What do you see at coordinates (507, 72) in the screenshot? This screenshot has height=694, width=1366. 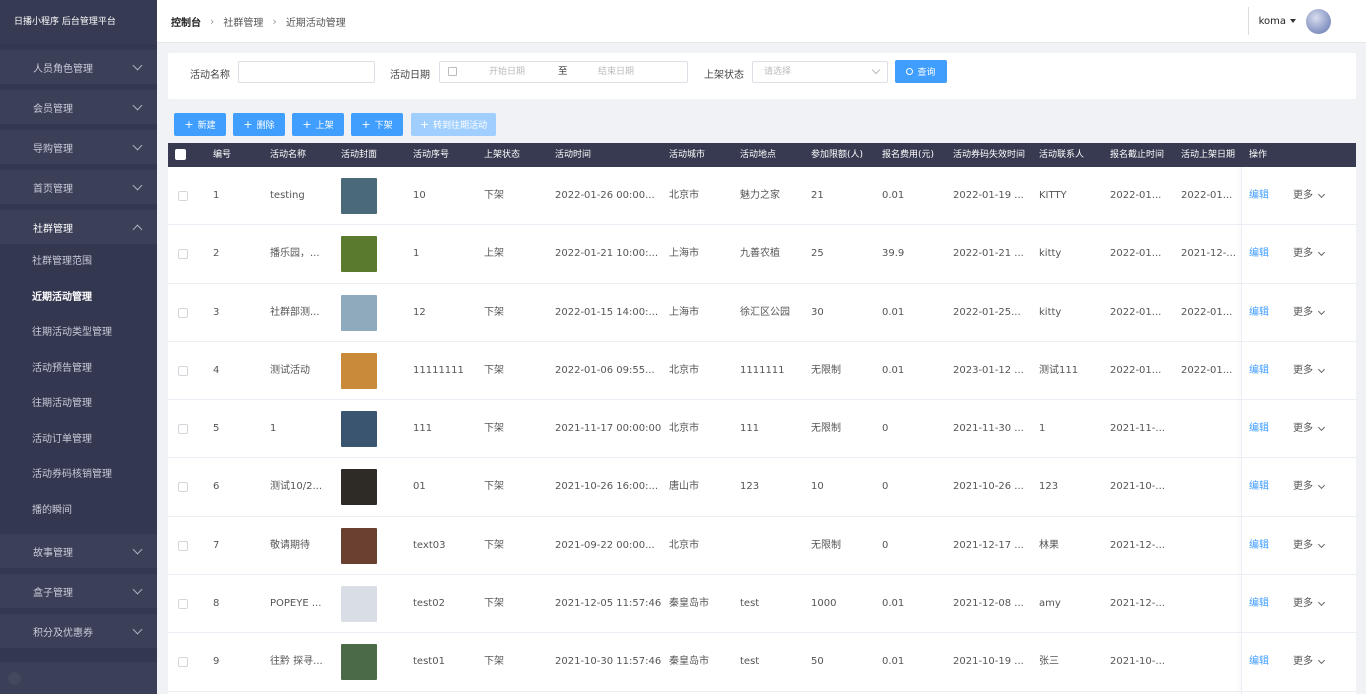 I see `start-date-placeholder: 开始日期` at bounding box center [507, 72].